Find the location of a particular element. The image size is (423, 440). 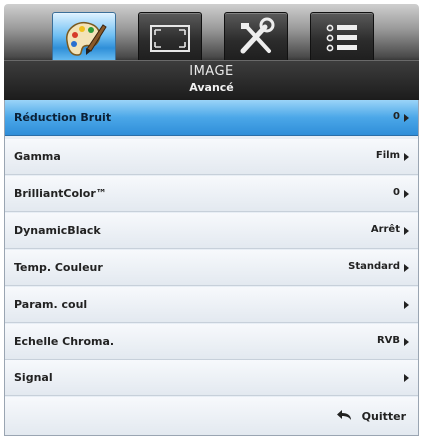

menu-item-color-temp: Temp. Couleur Standard is located at coordinates (211, 268).